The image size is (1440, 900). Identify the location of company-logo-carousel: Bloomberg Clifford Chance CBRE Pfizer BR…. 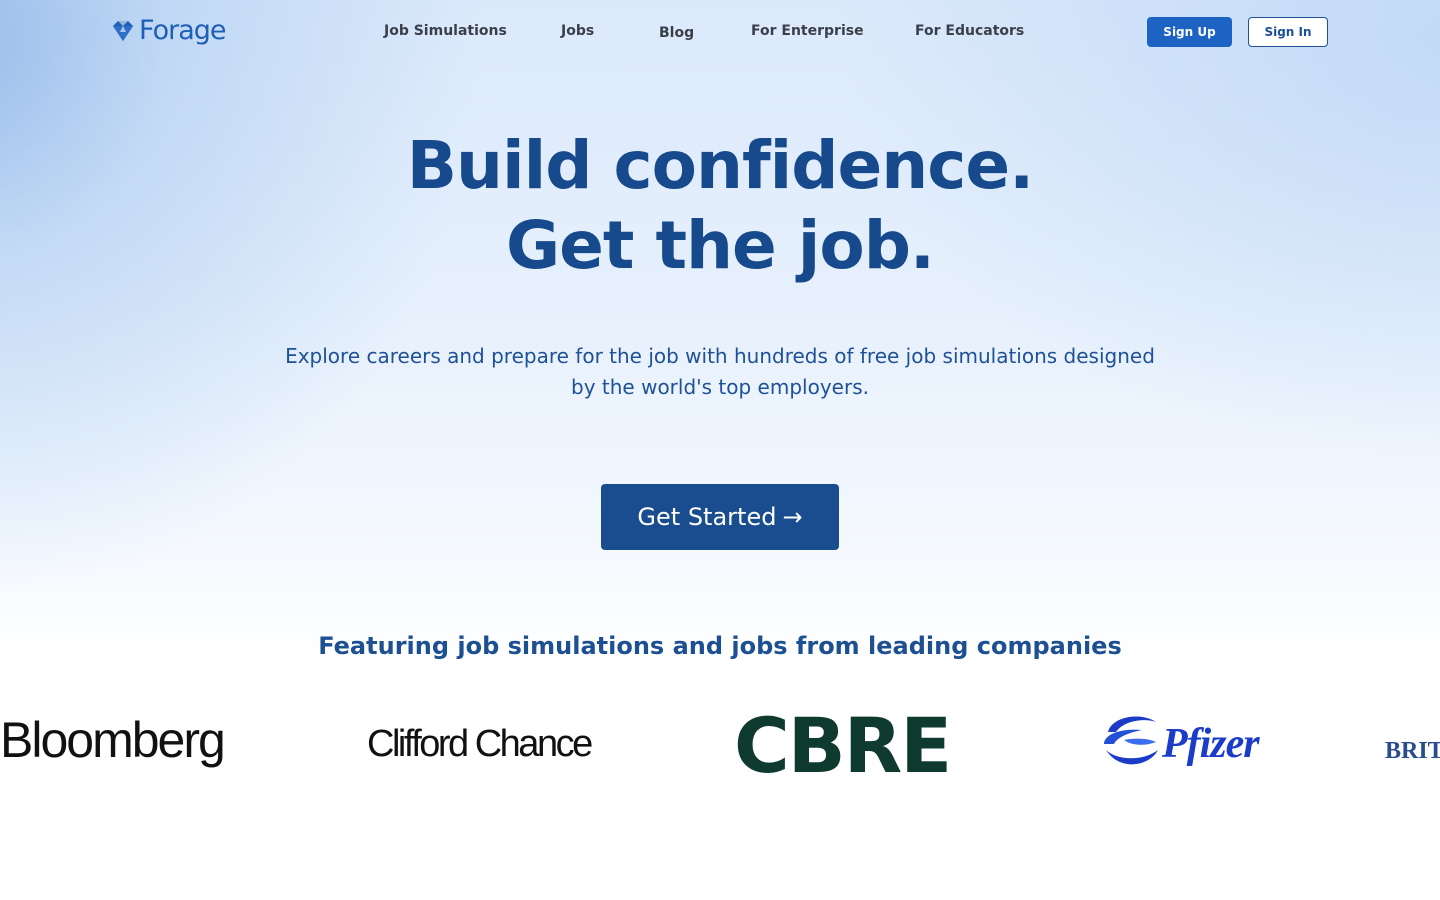
(720, 745).